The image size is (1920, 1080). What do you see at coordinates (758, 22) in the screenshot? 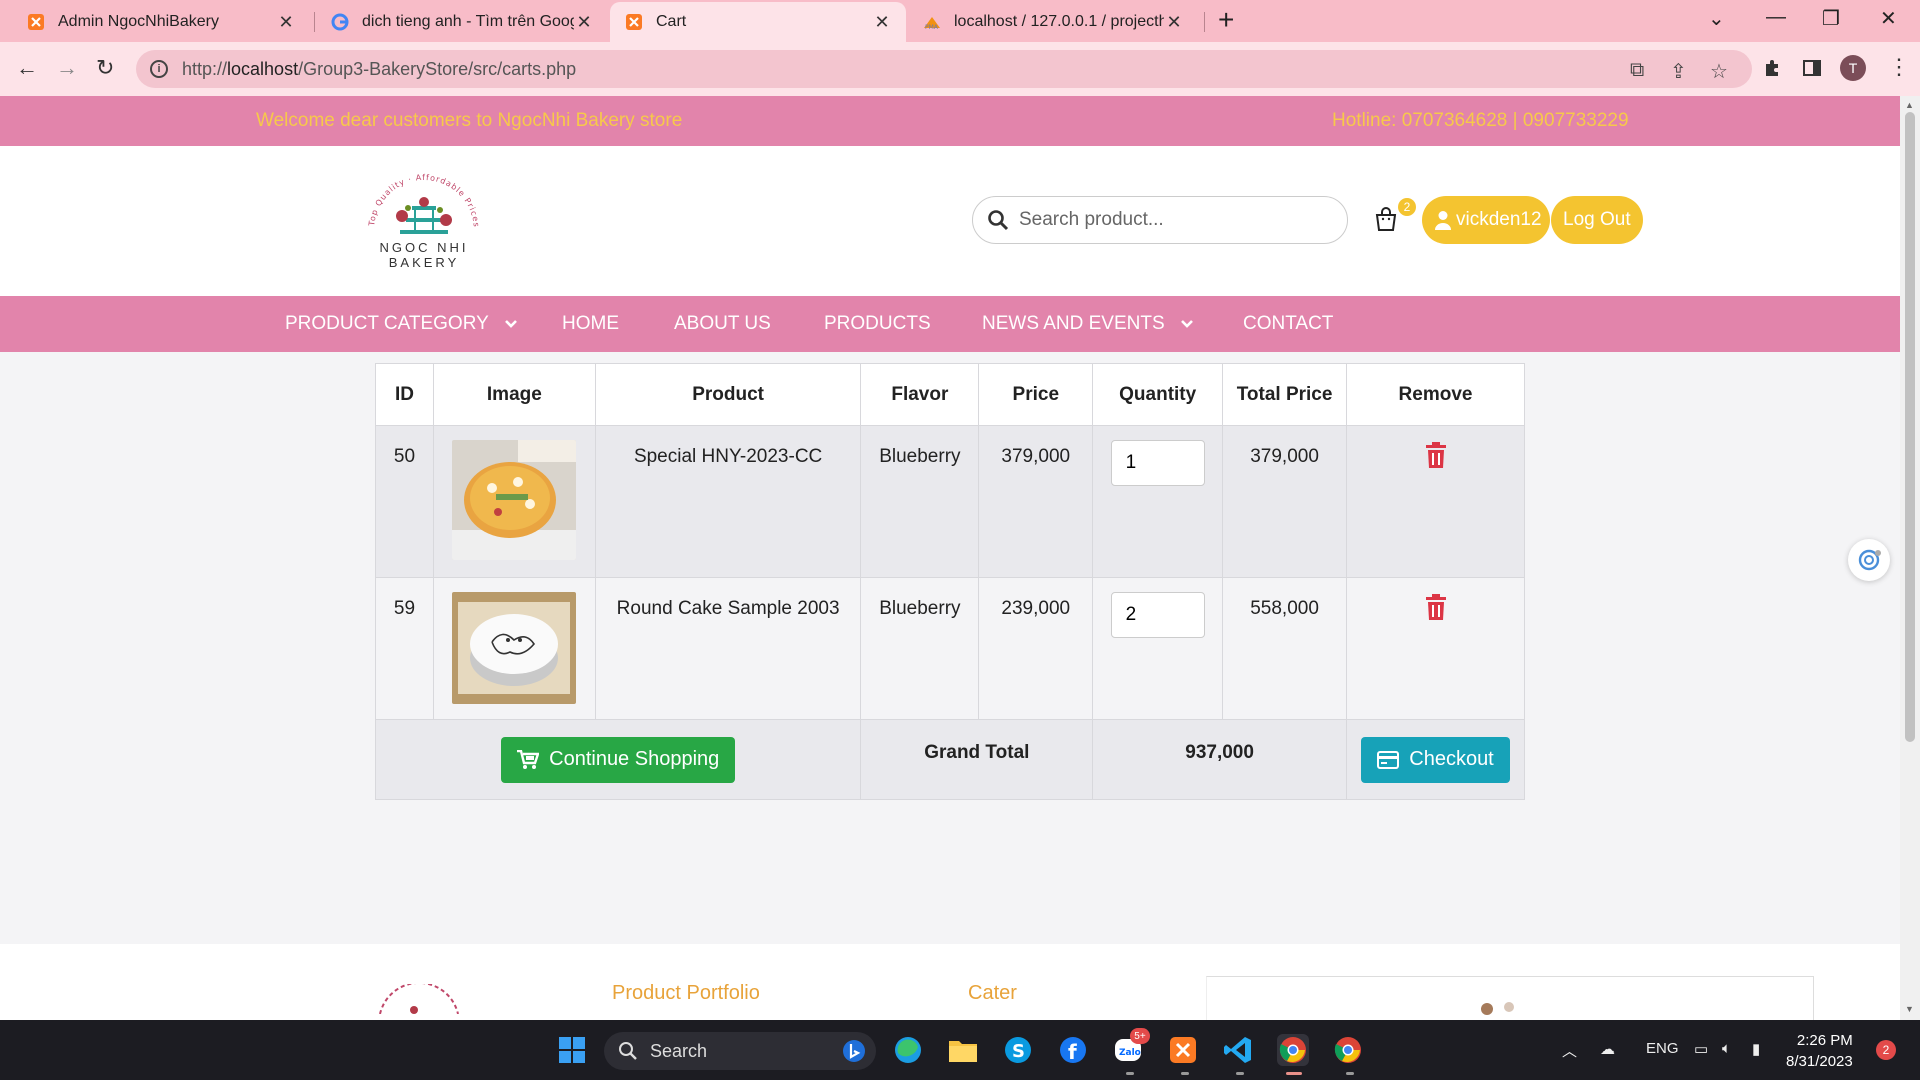
I see `tab-cart: Cart ✕` at bounding box center [758, 22].